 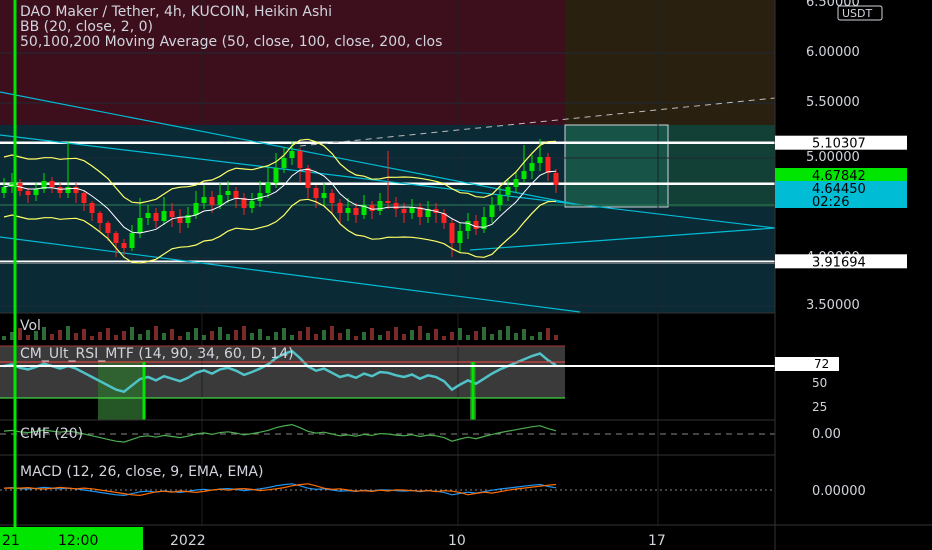 I want to click on cmf-line, so click(x=280, y=433).